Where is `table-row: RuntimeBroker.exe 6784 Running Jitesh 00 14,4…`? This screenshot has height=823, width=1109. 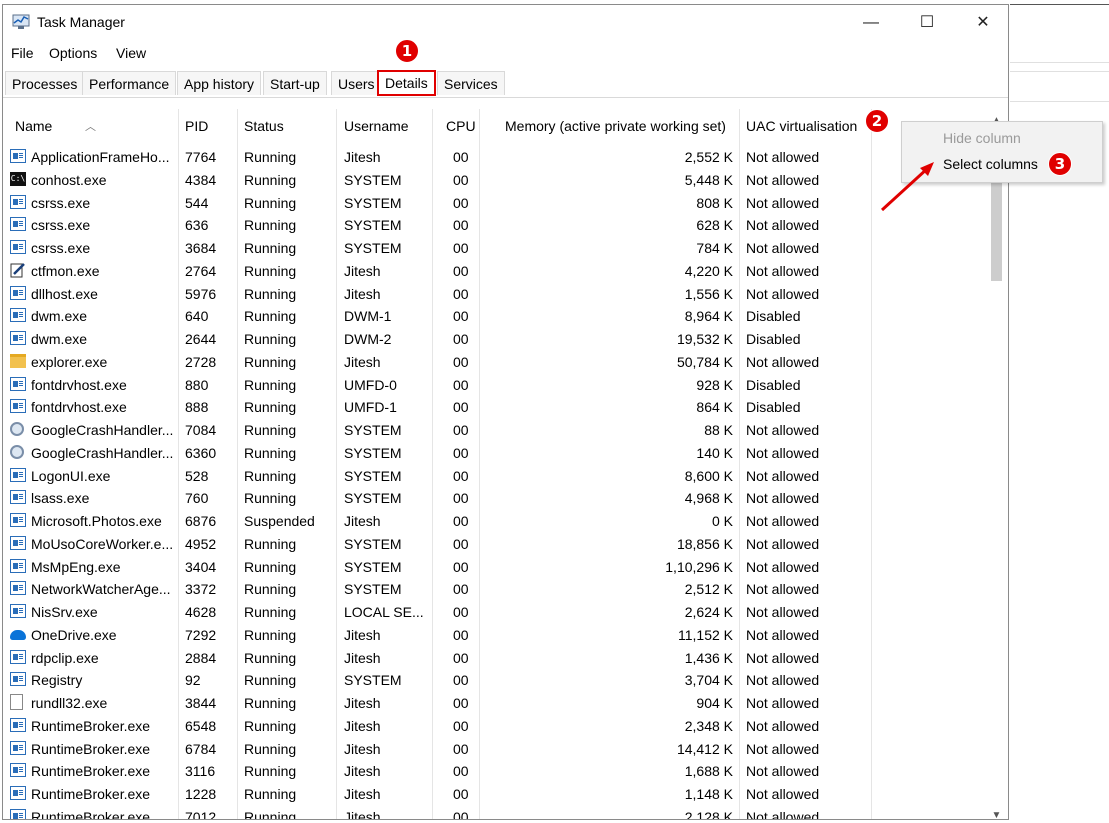
table-row: RuntimeBroker.exe 6784 Running Jitesh 00 14,4… is located at coordinates (498, 749).